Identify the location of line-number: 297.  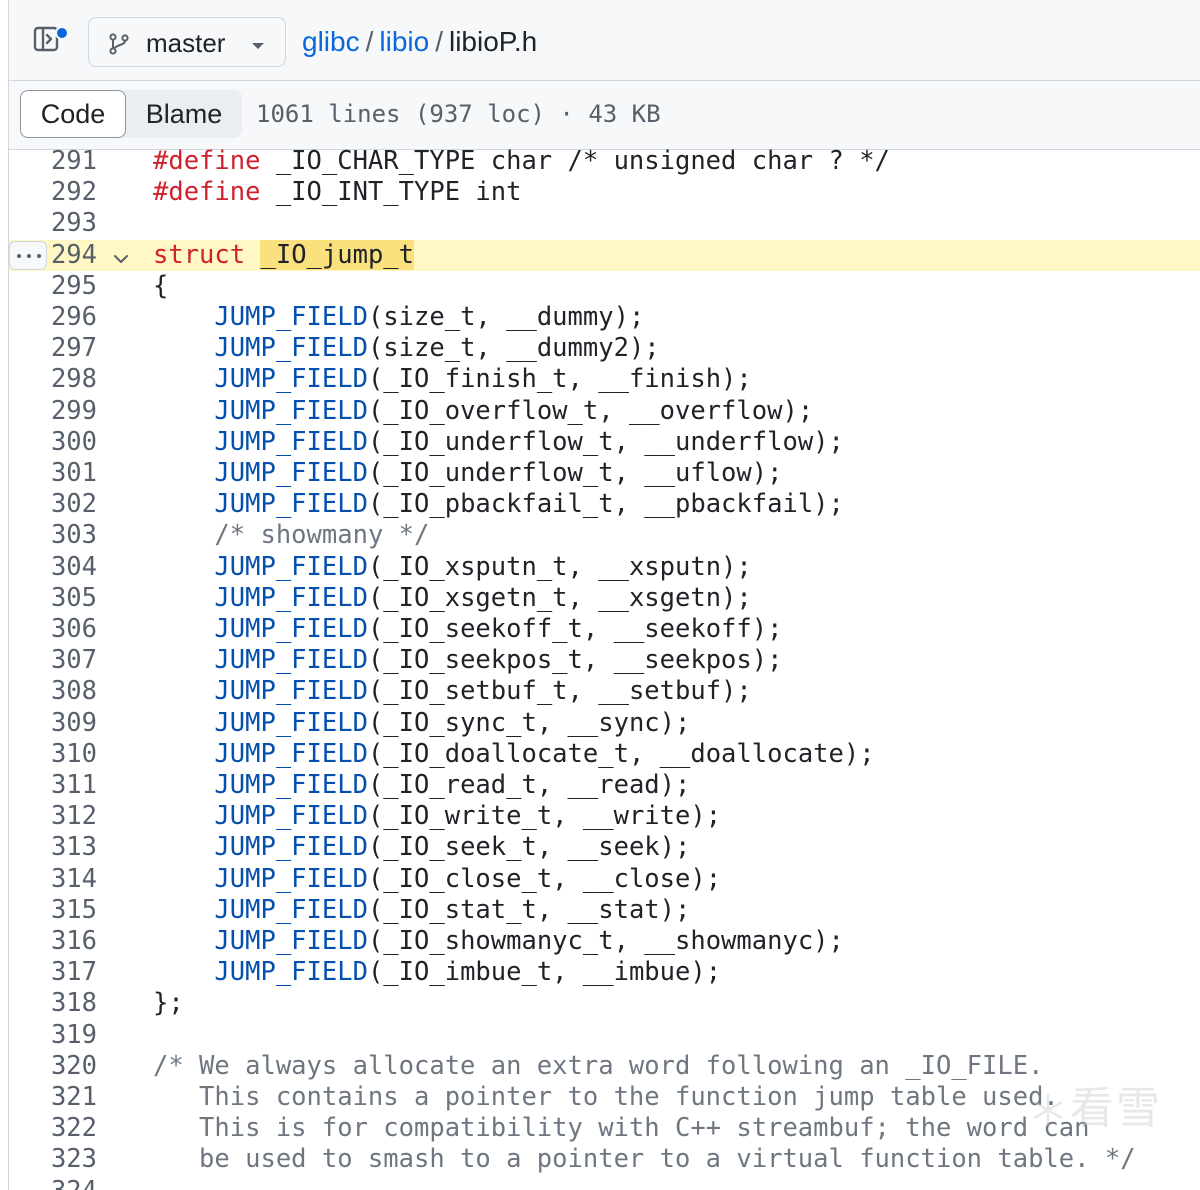
(53, 348).